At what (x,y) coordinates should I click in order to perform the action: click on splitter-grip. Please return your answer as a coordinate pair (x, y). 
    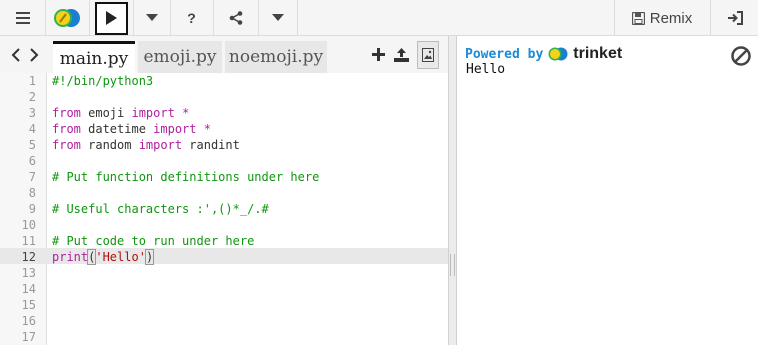
    Looking at the image, I should click on (452, 265).